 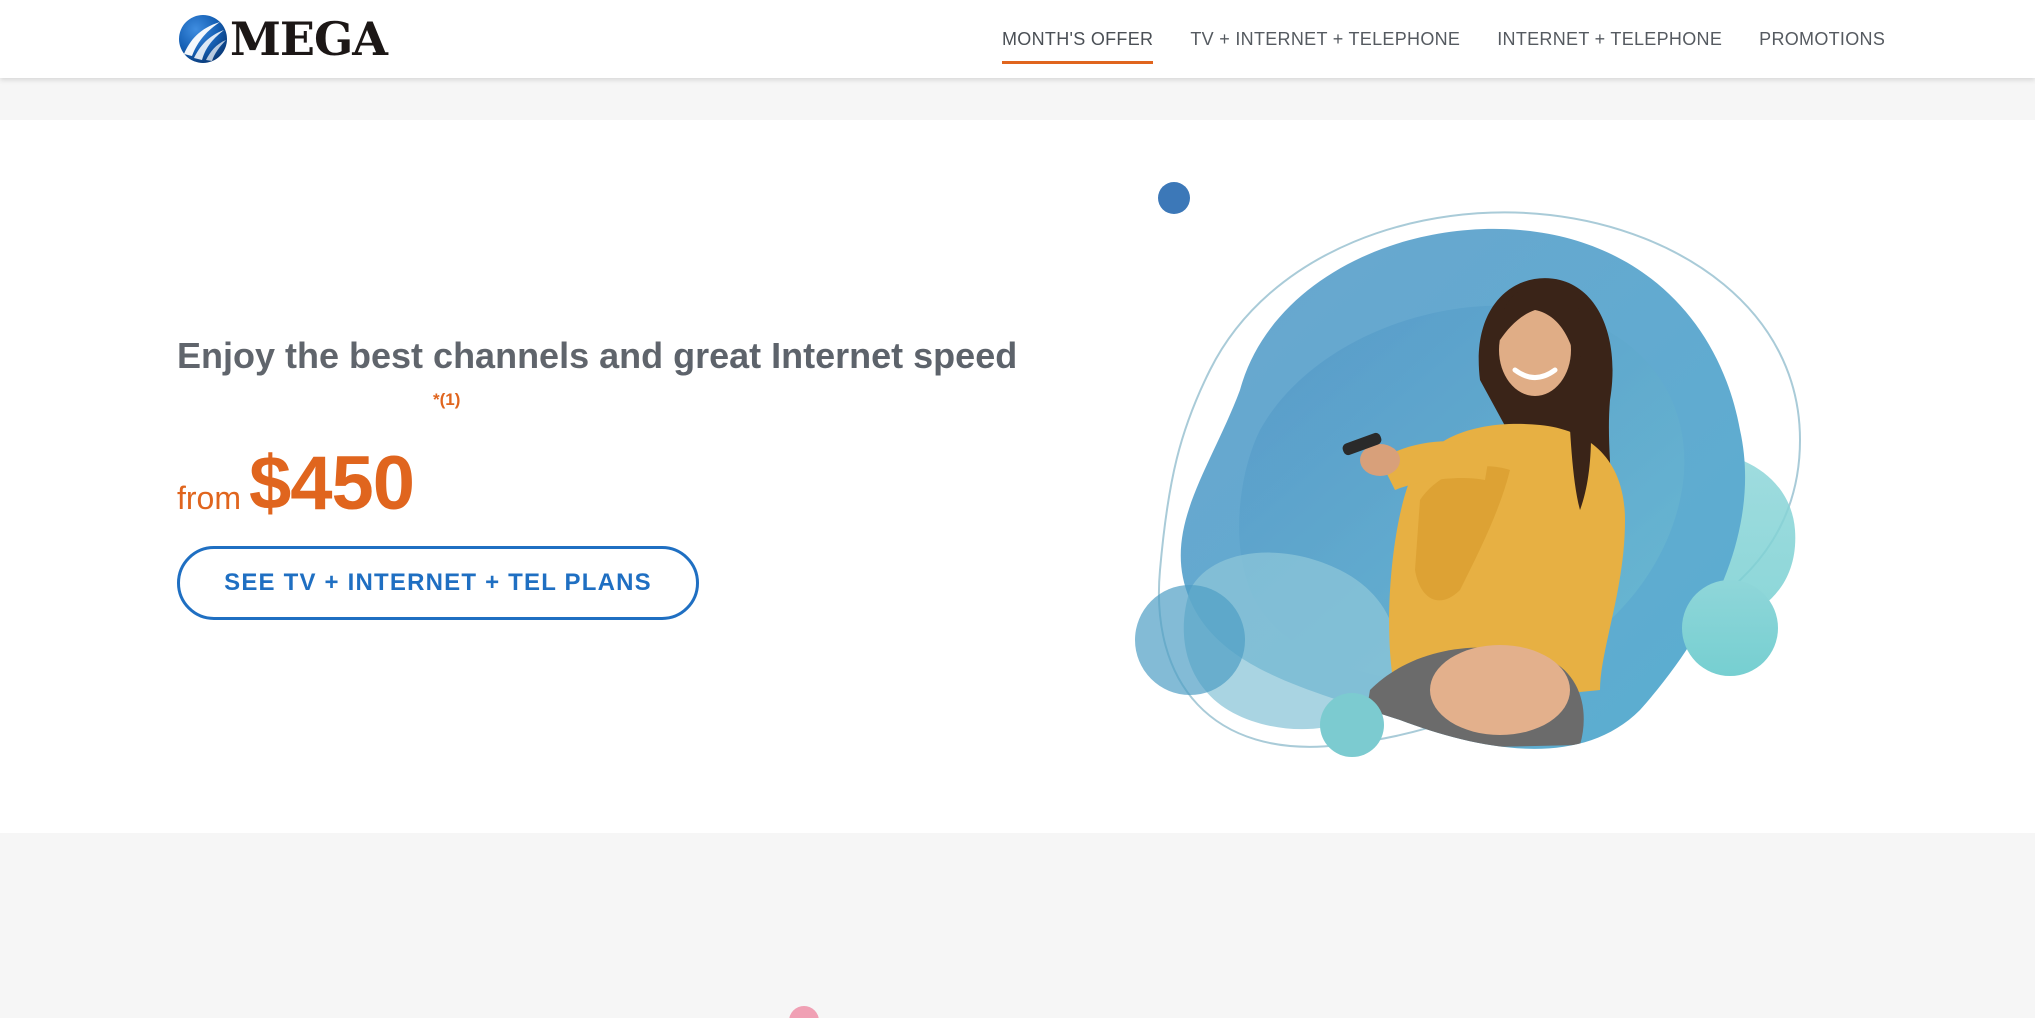 I want to click on price-value: $450, so click(x=332, y=483).